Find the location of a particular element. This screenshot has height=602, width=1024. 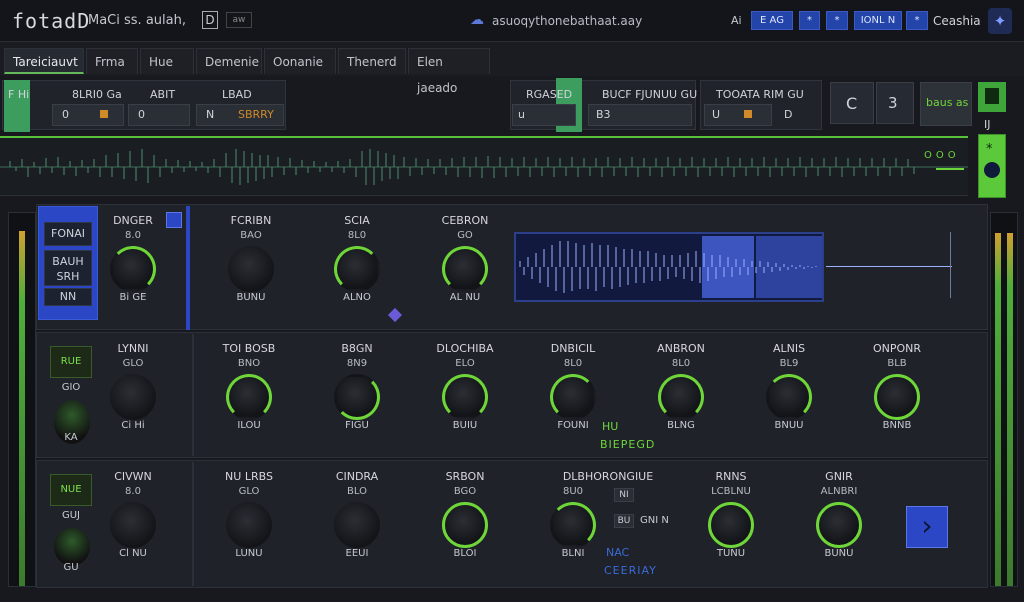

tab-6: Thenerd is located at coordinates (372, 61).